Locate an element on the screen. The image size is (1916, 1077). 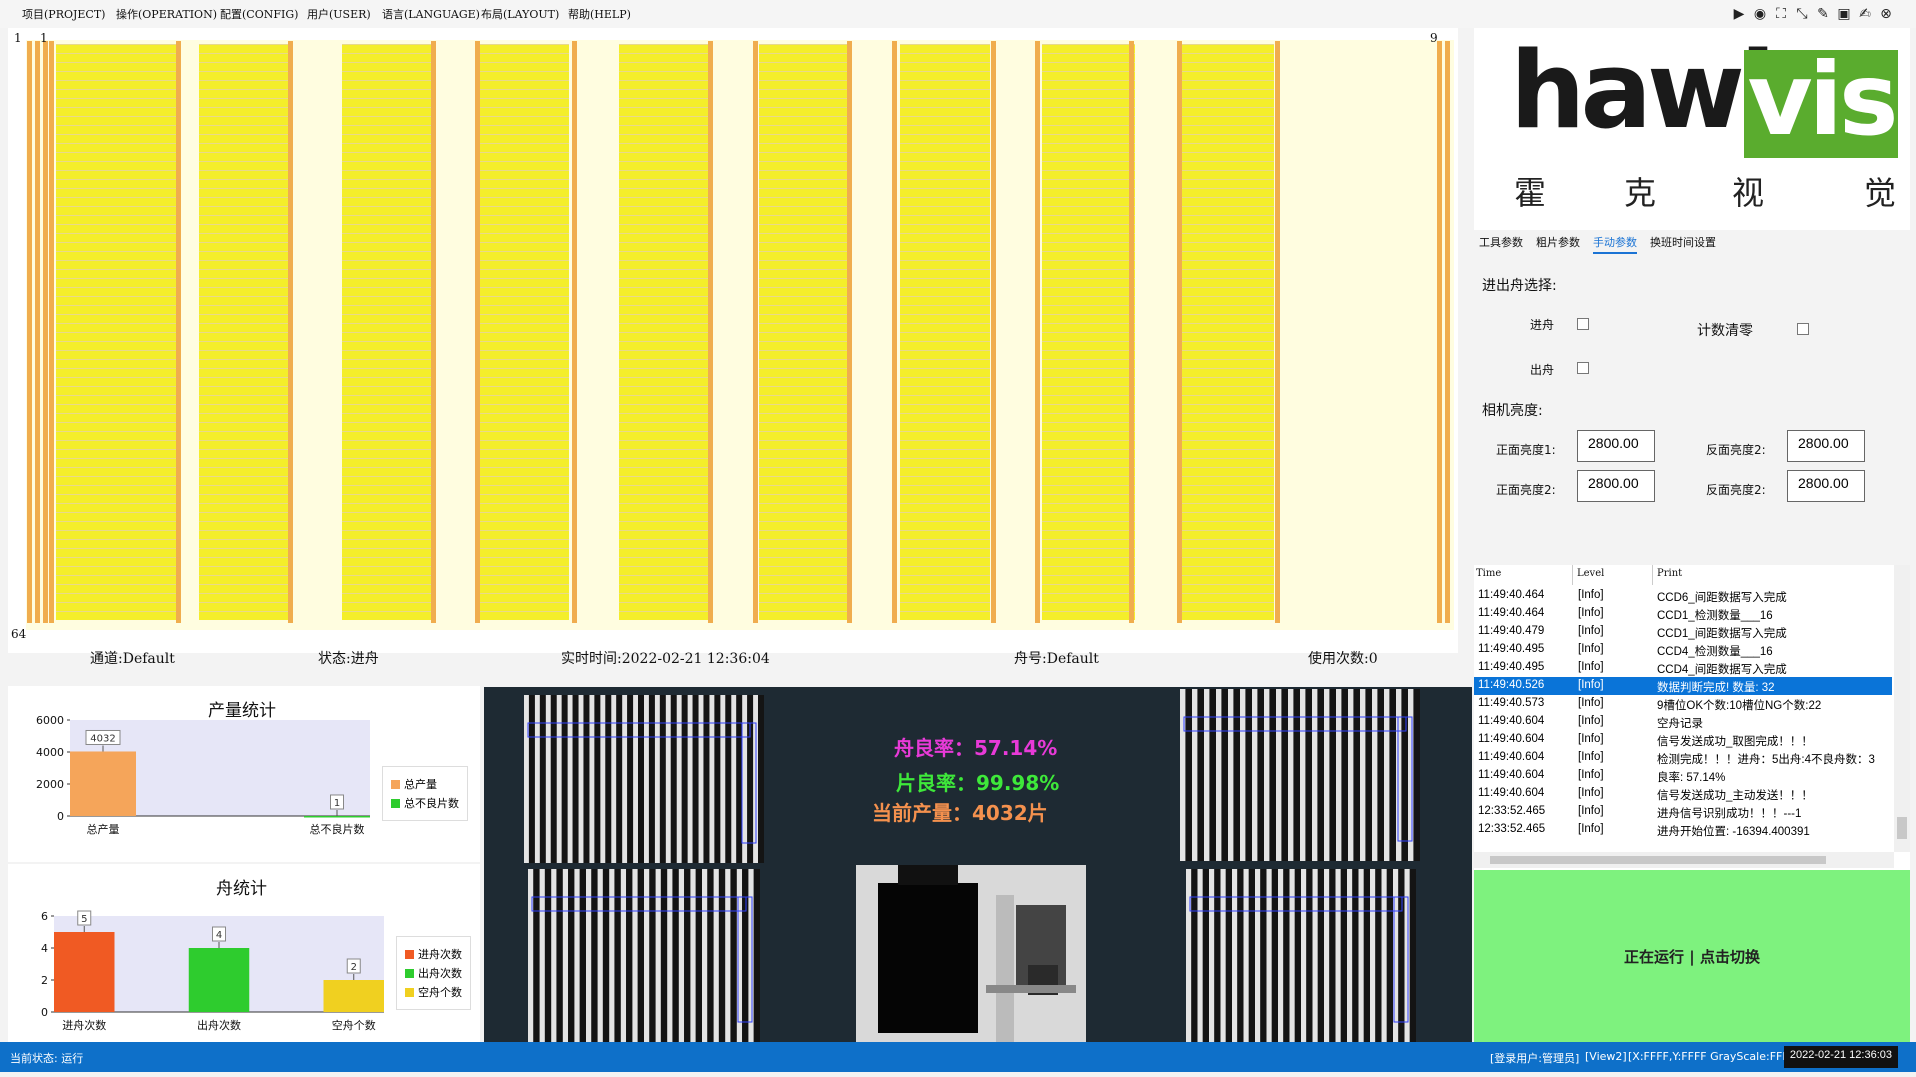
close-icon: ⊗ is located at coordinates (1886, 14).